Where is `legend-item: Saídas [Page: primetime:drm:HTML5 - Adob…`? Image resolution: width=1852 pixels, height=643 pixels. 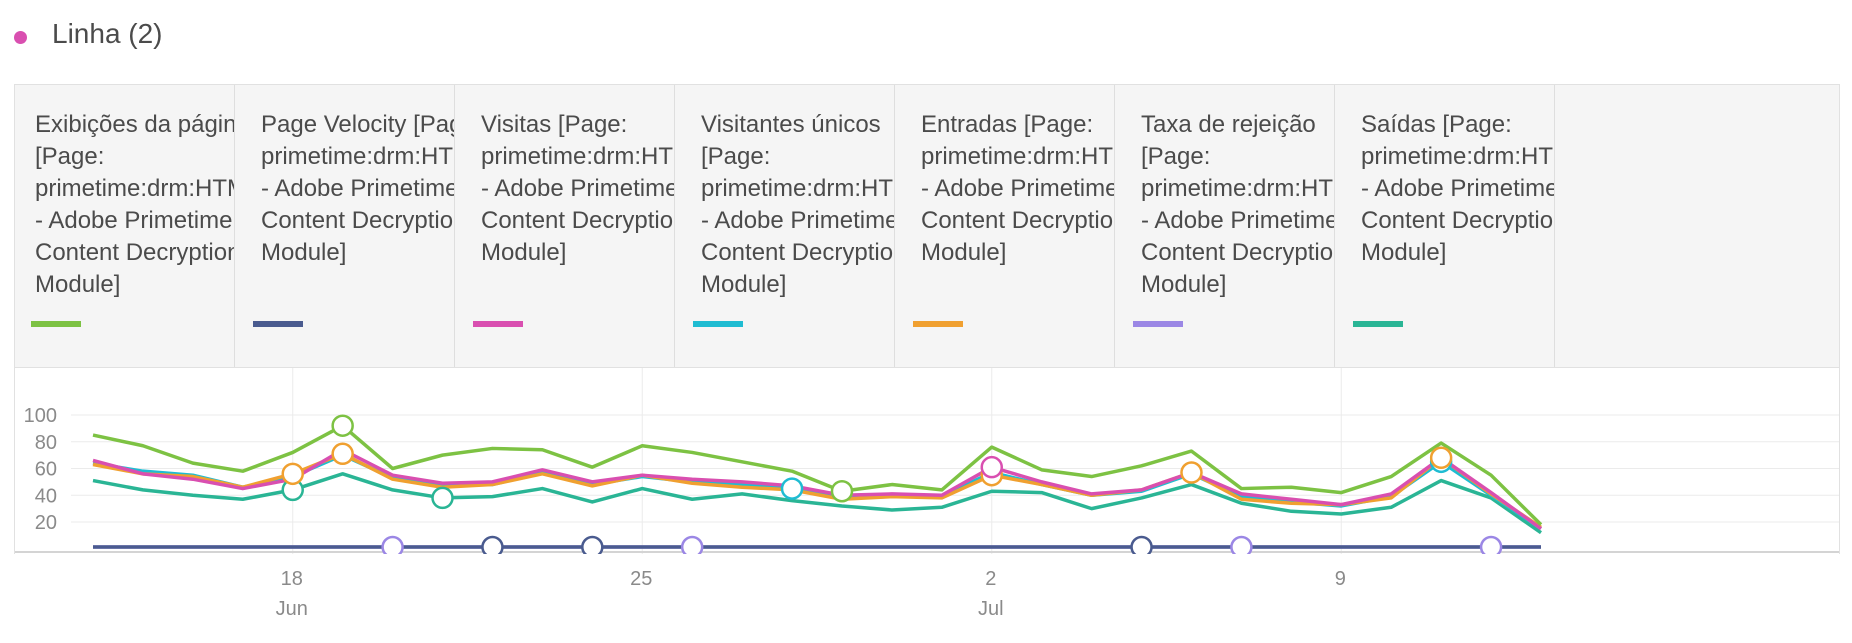 legend-item: Saídas [Page: primetime:drm:HTML5 - Adob… is located at coordinates (1445, 226).